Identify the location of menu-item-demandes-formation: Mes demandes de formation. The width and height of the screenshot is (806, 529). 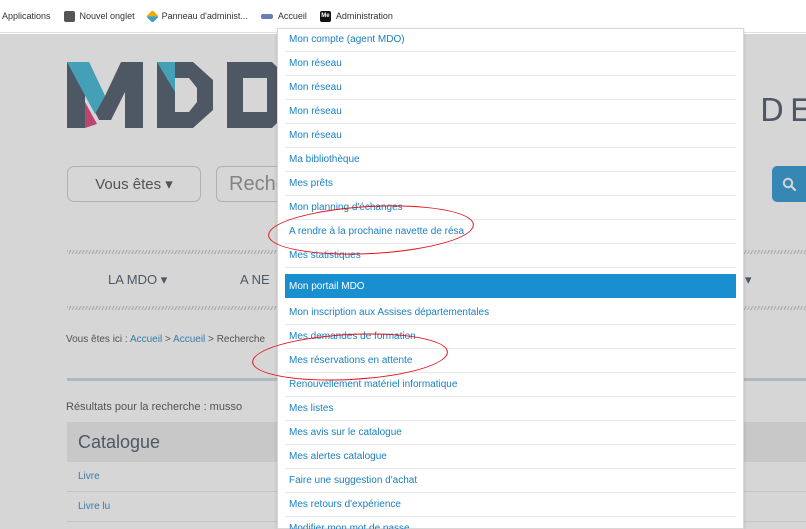
(510, 337).